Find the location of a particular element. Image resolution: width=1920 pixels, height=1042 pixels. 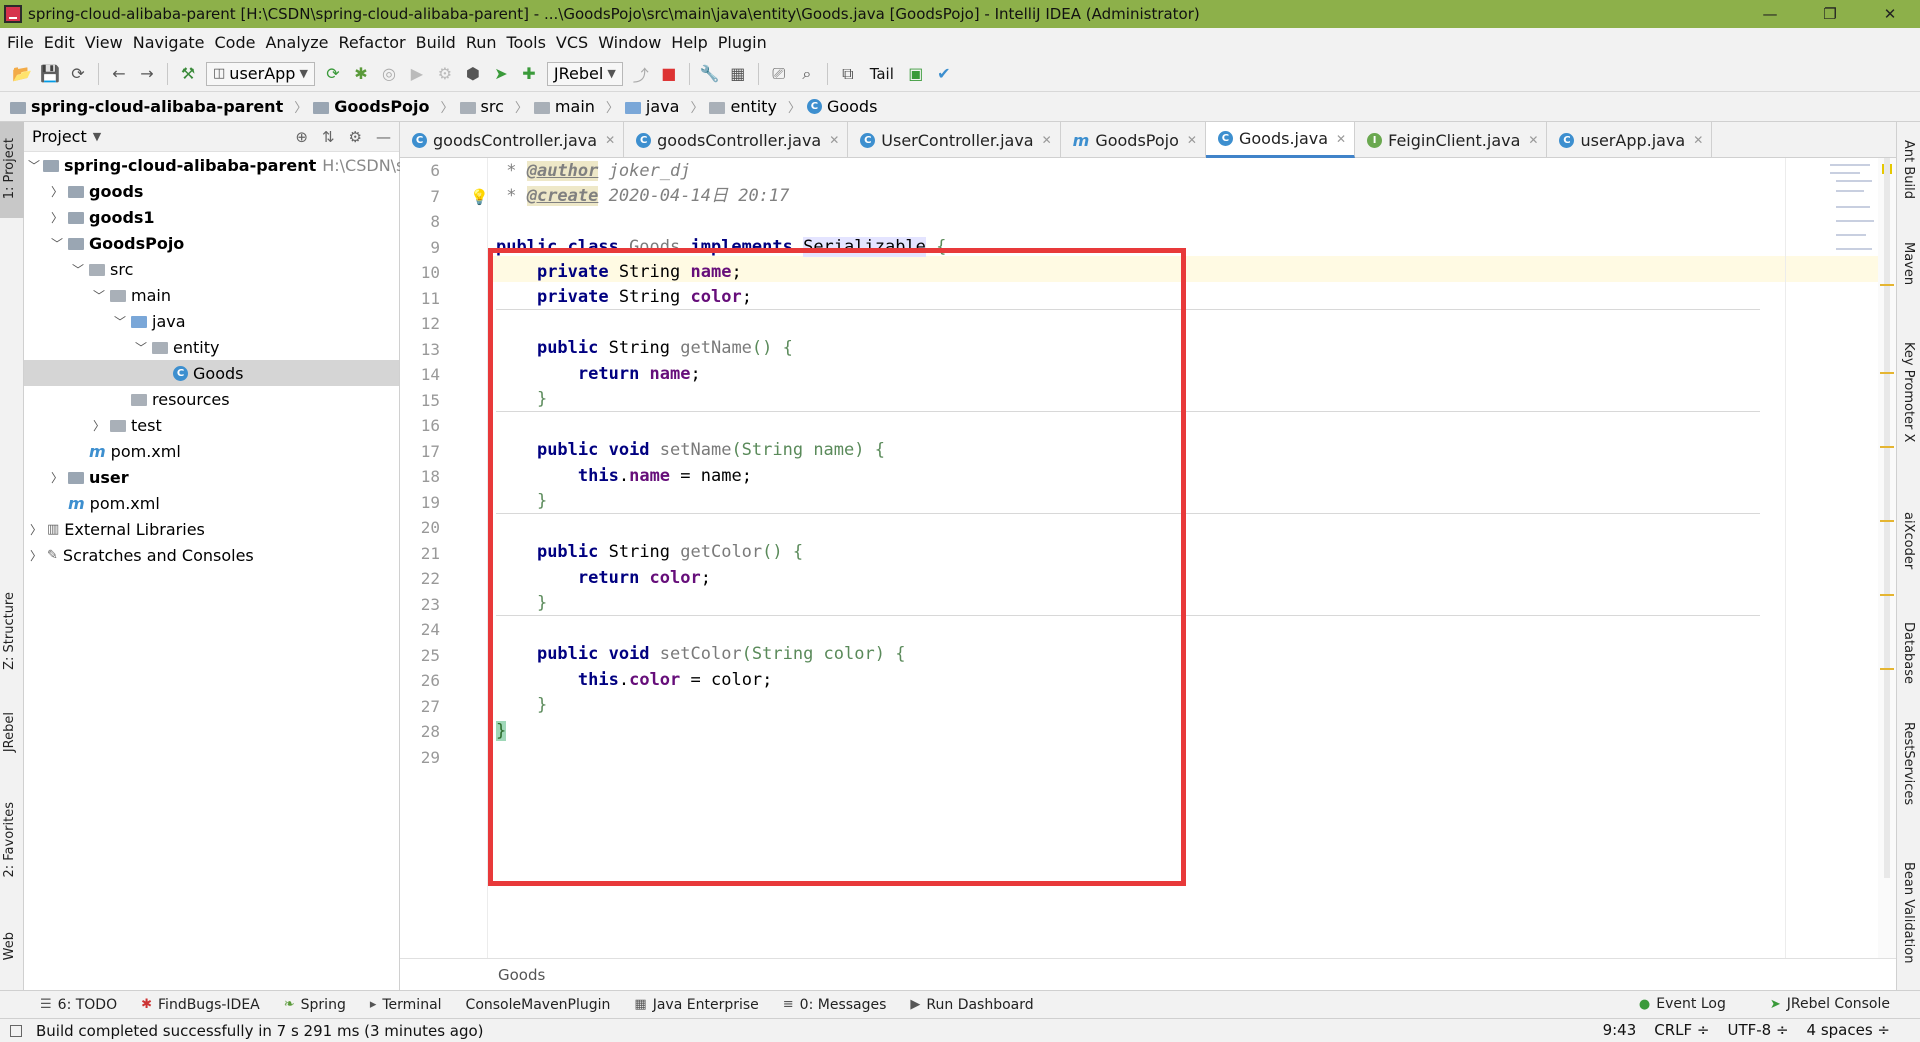

menu-view: View is located at coordinates (104, 42).